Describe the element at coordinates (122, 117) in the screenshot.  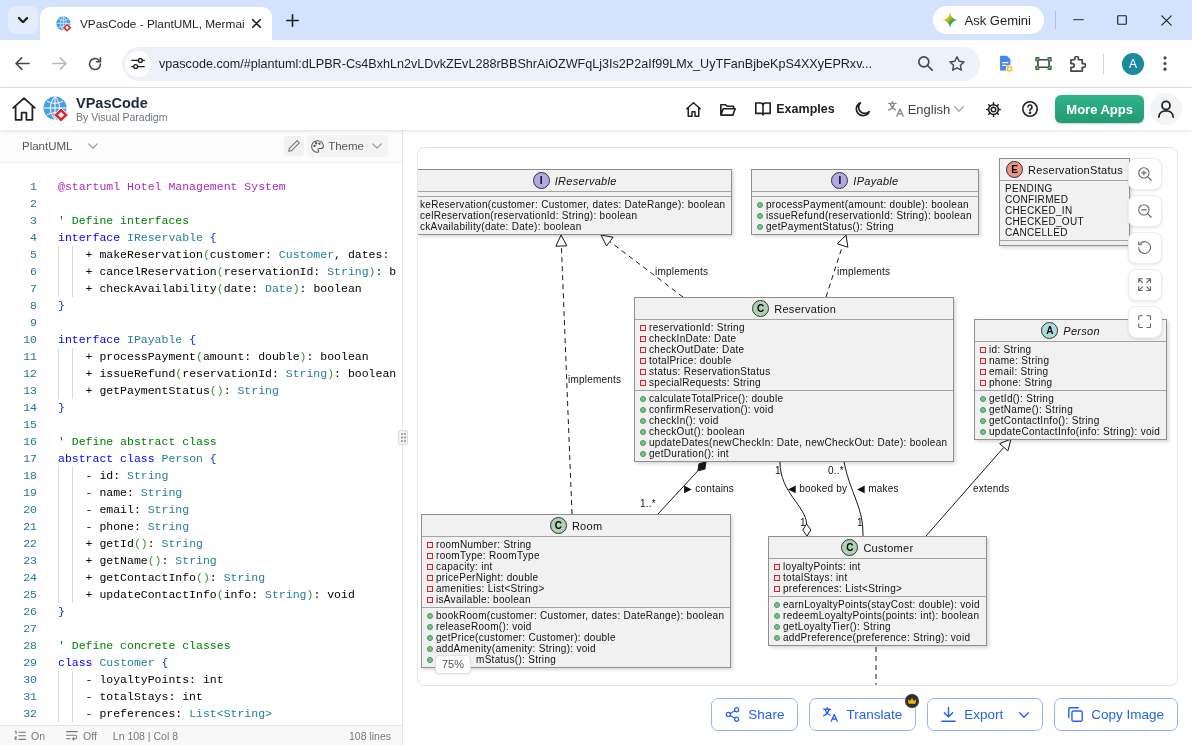
I see `brand-byline: By Visual Paradigm` at that location.